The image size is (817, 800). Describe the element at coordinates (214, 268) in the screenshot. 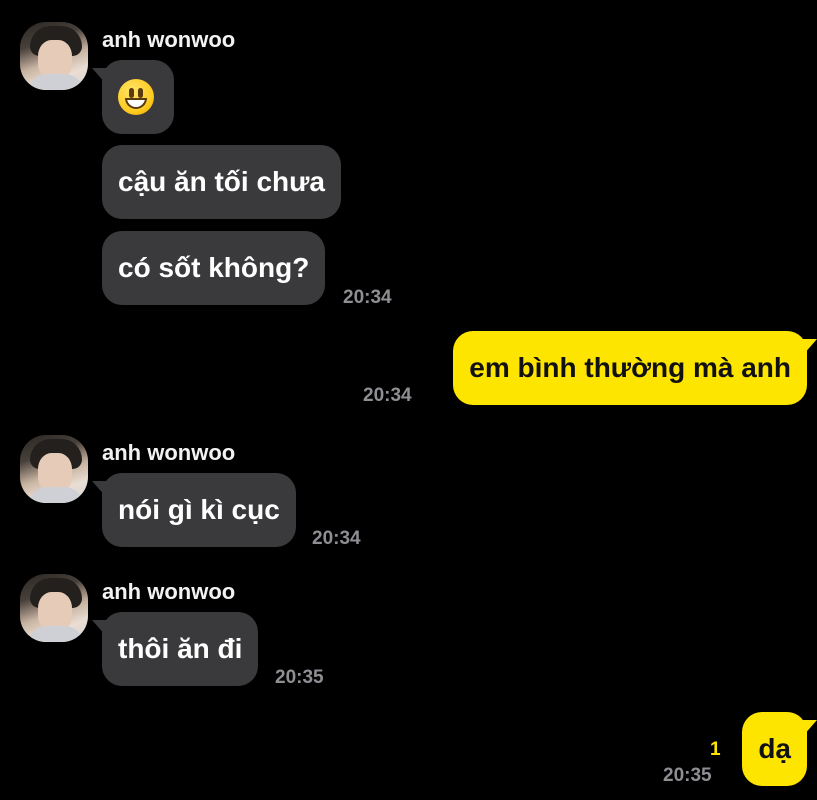

I see `message-bubble: có sốt không?` at that location.